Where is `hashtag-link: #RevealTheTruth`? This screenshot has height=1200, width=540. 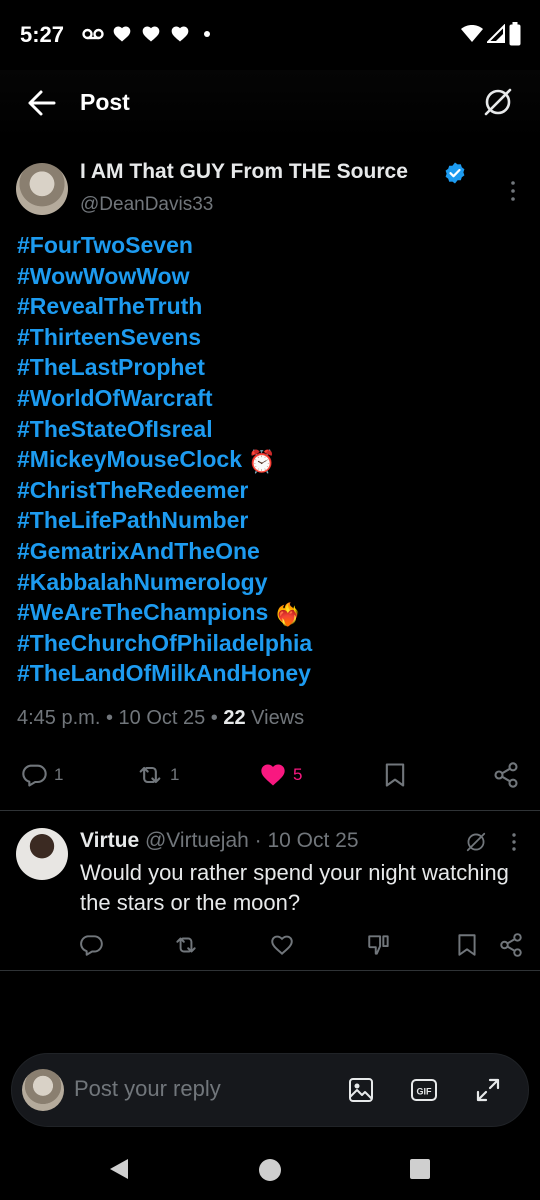
hashtag-link: #RevealTheTruth is located at coordinates (272, 306).